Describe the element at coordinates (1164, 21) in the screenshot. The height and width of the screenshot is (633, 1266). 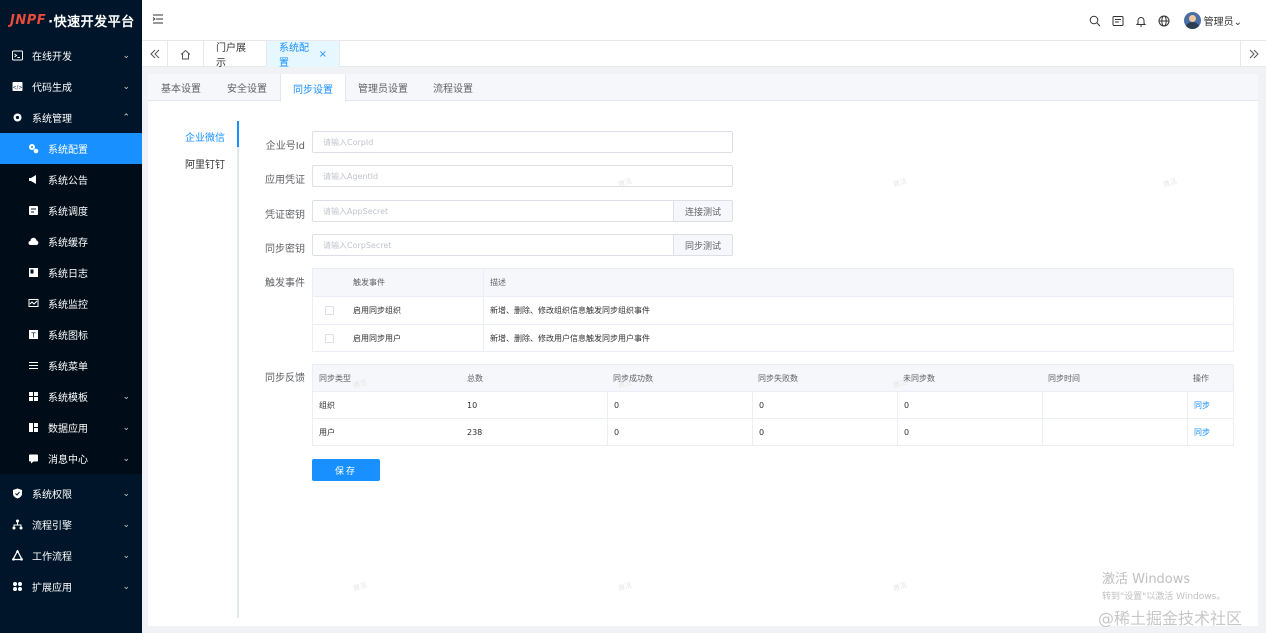
I see `globe-icon` at that location.